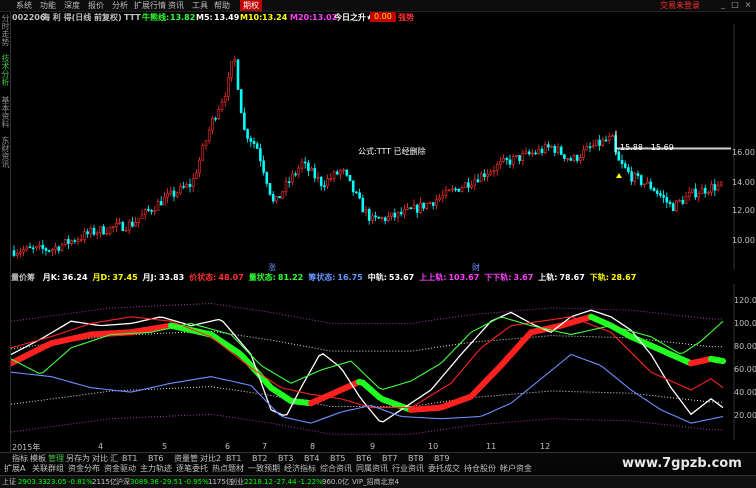  Describe the element at coordinates (48, 468) in the screenshot. I see `function-tab-1: 关联群组` at that location.